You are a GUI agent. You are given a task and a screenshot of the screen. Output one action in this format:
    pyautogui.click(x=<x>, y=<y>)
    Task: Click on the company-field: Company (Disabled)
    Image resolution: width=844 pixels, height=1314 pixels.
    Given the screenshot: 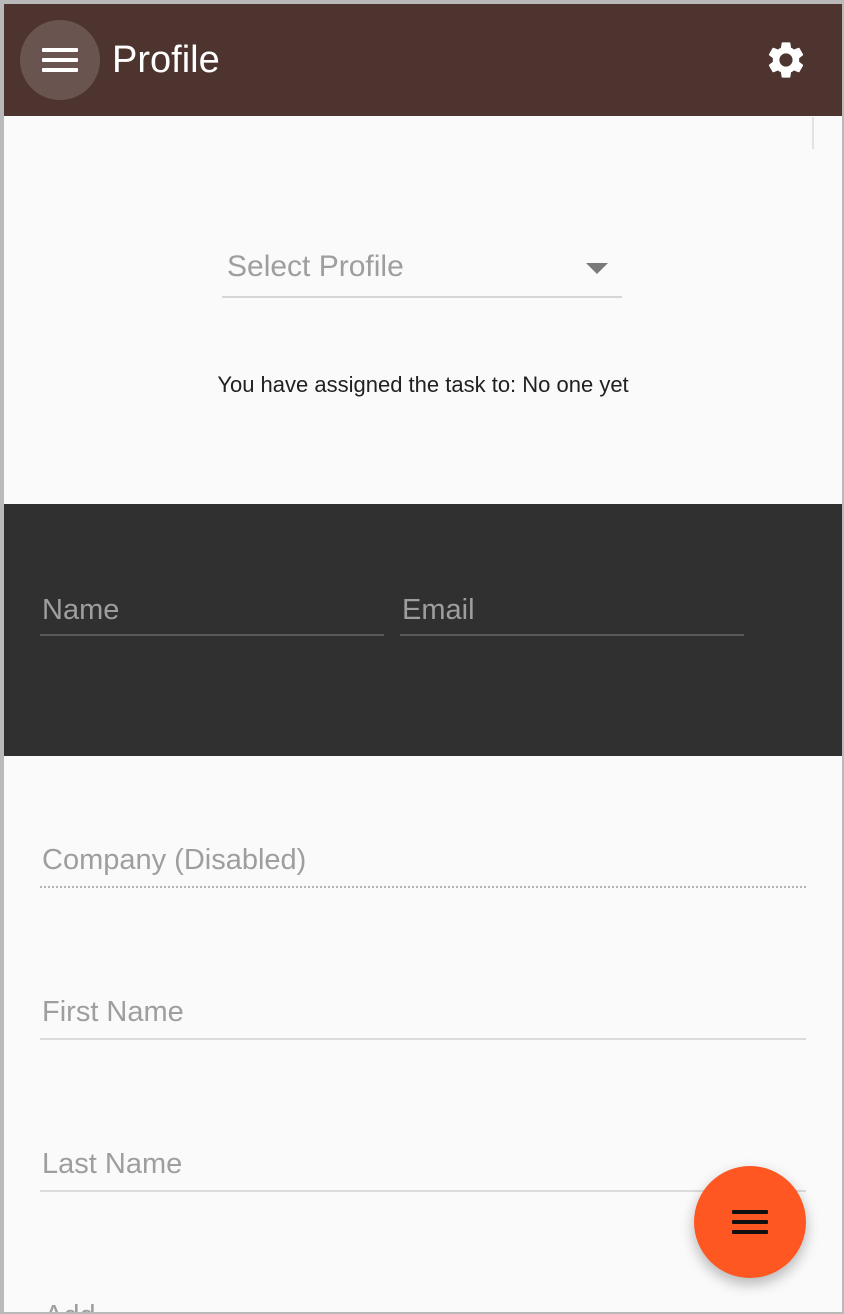 What is the action you would take?
    pyautogui.click(x=423, y=865)
    